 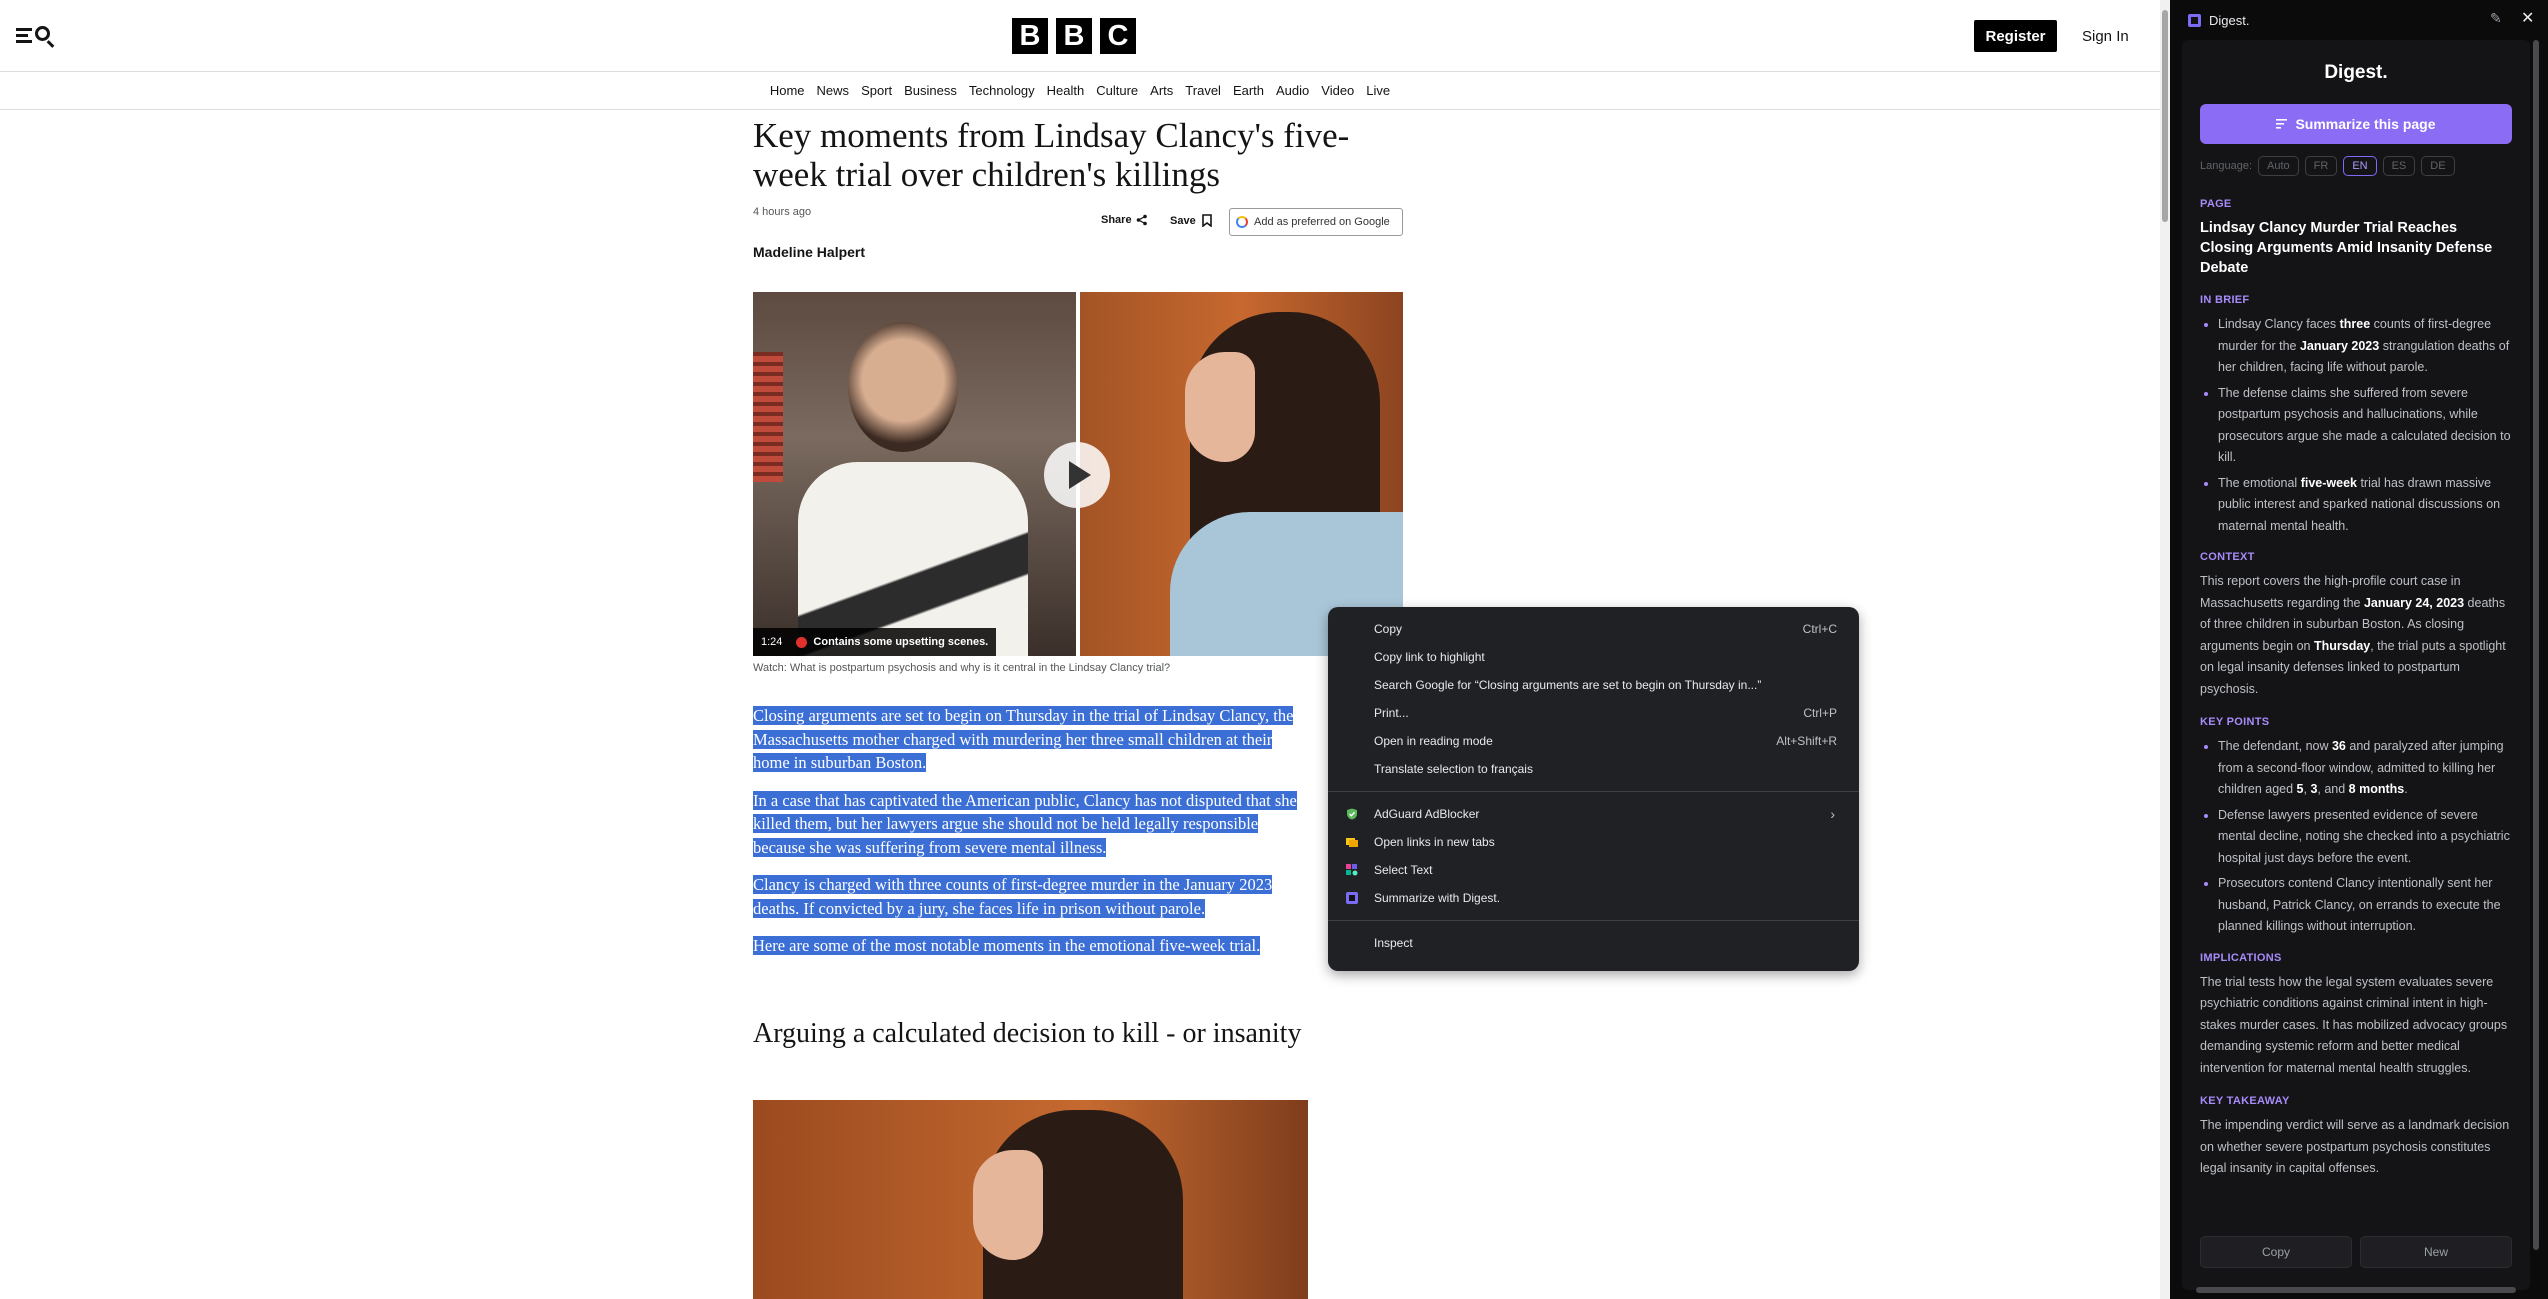 What do you see at coordinates (2321, 166) in the screenshot?
I see `lang-fr: FR` at bounding box center [2321, 166].